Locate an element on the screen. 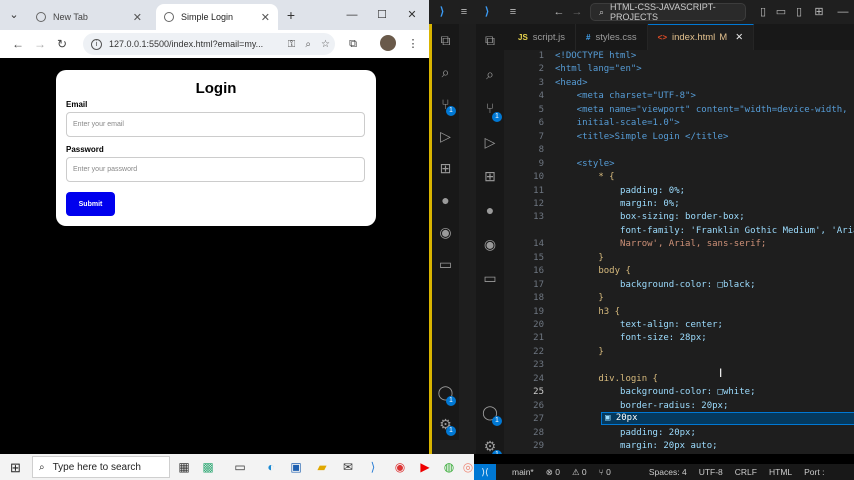 Image resolution: width=854 pixels, height=480 pixels. text-cursor-icon: I is located at coordinates (721, 373).